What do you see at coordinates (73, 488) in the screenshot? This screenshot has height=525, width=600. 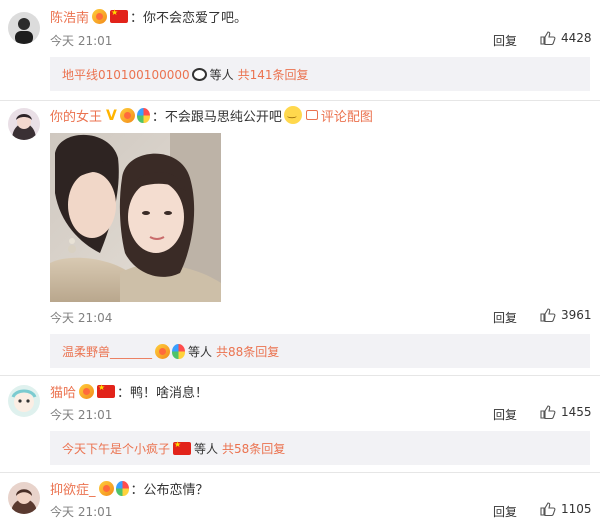 I see `username: 抑欲症_` at bounding box center [73, 488].